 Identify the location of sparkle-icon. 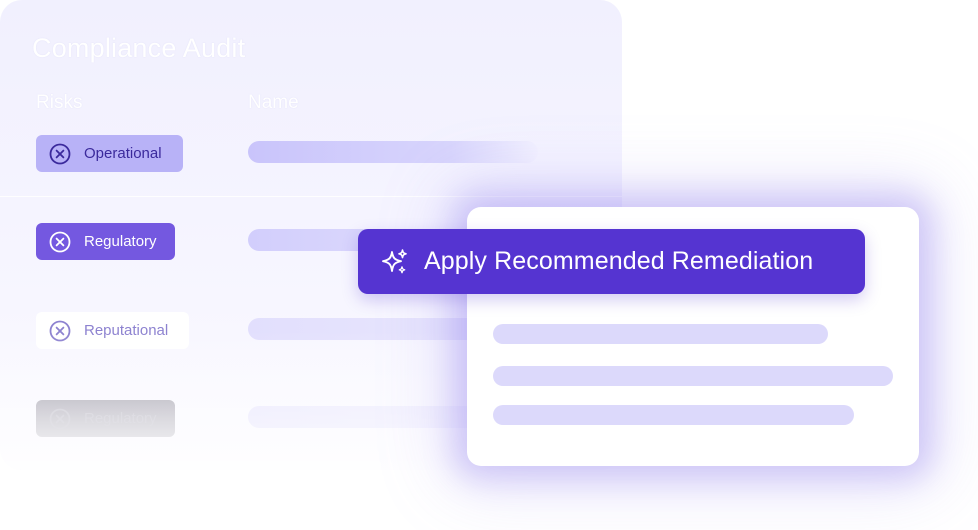
(394, 260).